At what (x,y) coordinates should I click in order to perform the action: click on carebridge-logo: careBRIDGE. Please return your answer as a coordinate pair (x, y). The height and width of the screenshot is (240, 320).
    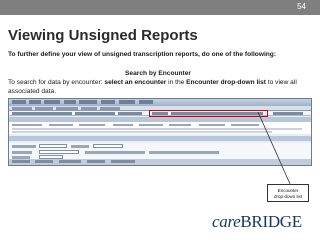
    Looking at the image, I should click on (257, 222).